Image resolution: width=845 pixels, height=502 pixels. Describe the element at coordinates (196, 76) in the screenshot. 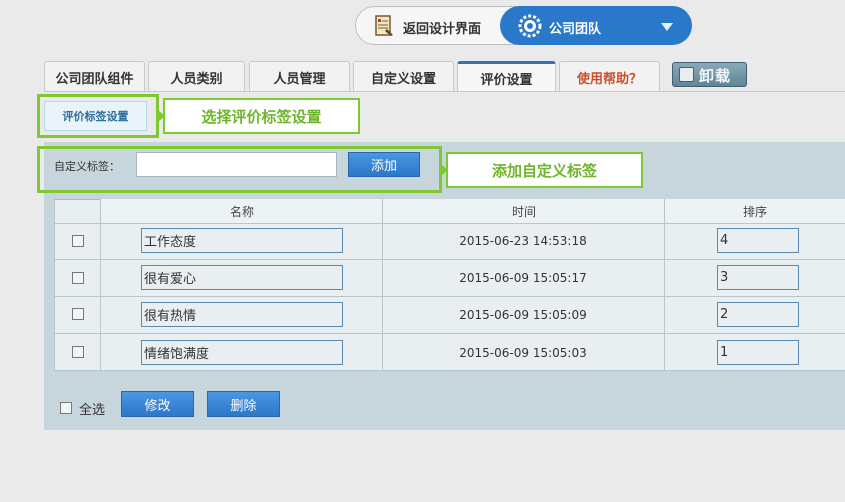

I see `tab-staff-category: 人员类别` at that location.